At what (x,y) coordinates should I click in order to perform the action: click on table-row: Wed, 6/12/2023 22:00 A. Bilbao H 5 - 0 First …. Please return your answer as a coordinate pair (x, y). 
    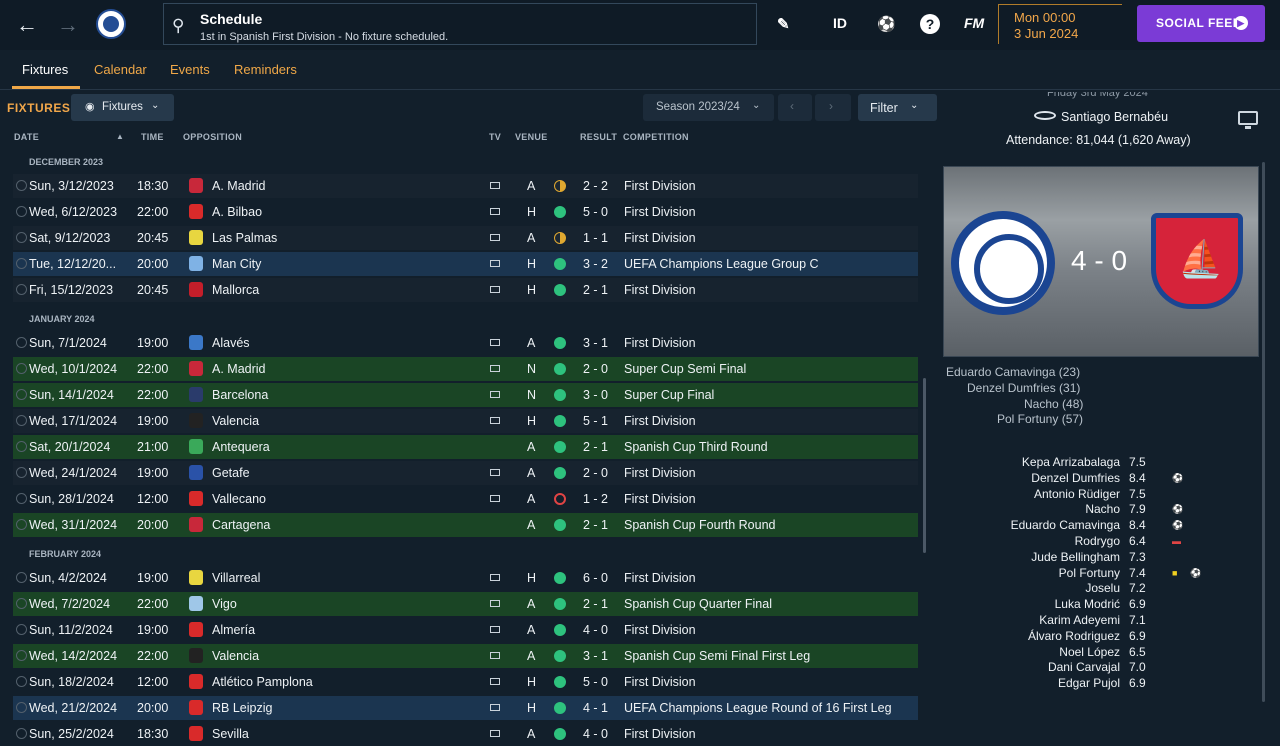
    Looking at the image, I should click on (465, 212).